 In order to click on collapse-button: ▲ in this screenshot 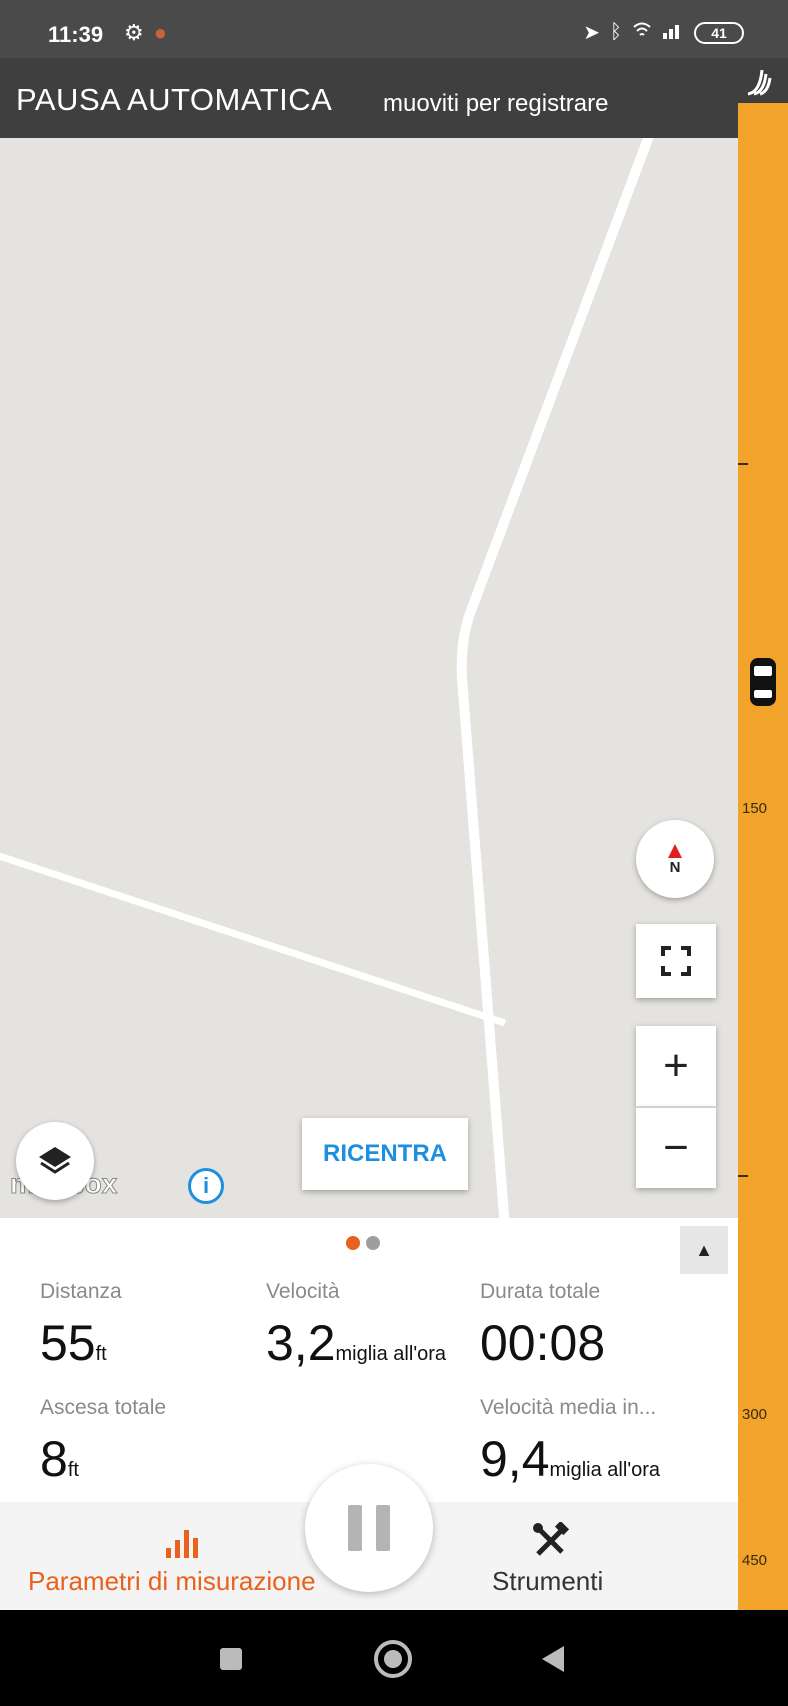, I will do `click(704, 1250)`.